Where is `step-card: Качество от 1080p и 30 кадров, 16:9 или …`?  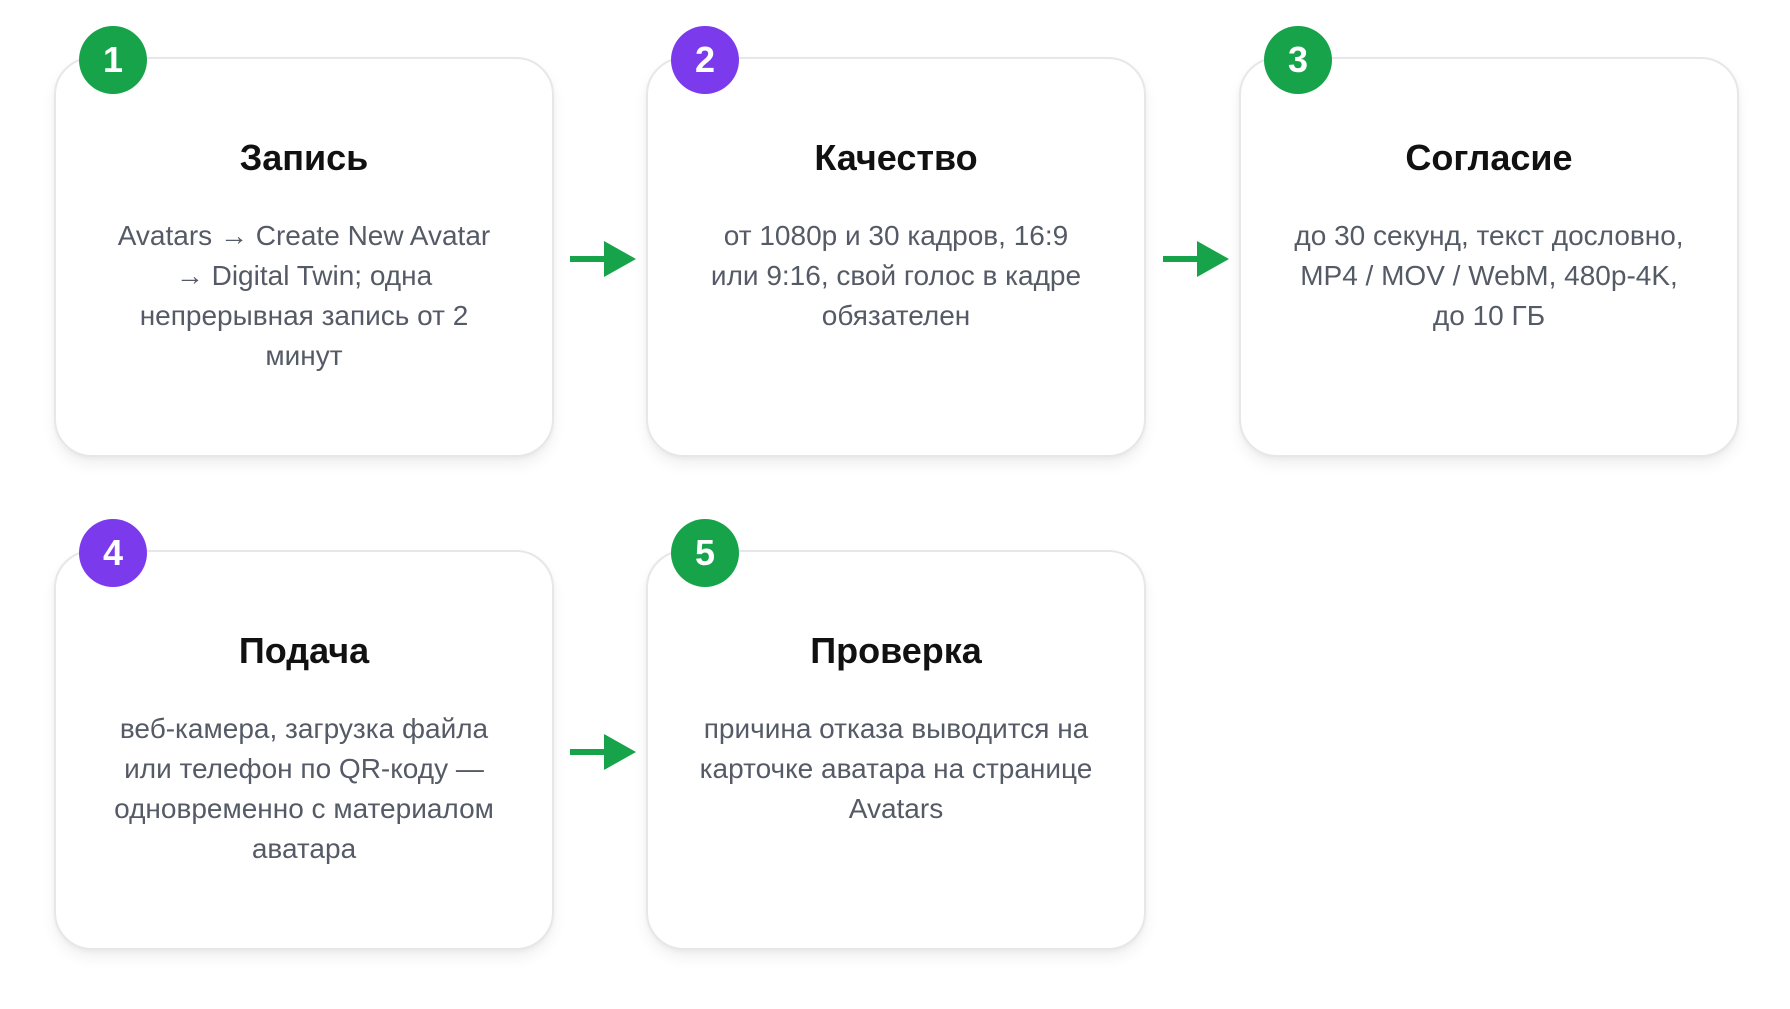 step-card: Качество от 1080p и 30 кадров, 16:9 или … is located at coordinates (896, 257).